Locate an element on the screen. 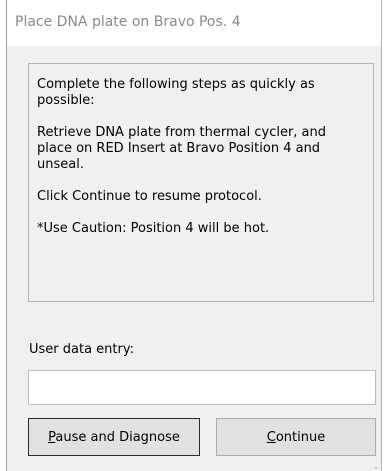 Image resolution: width=384 pixels, height=471 pixels. title-bar: Place DNA plate on Bravo Pos. 4 is located at coordinates (194, 23).